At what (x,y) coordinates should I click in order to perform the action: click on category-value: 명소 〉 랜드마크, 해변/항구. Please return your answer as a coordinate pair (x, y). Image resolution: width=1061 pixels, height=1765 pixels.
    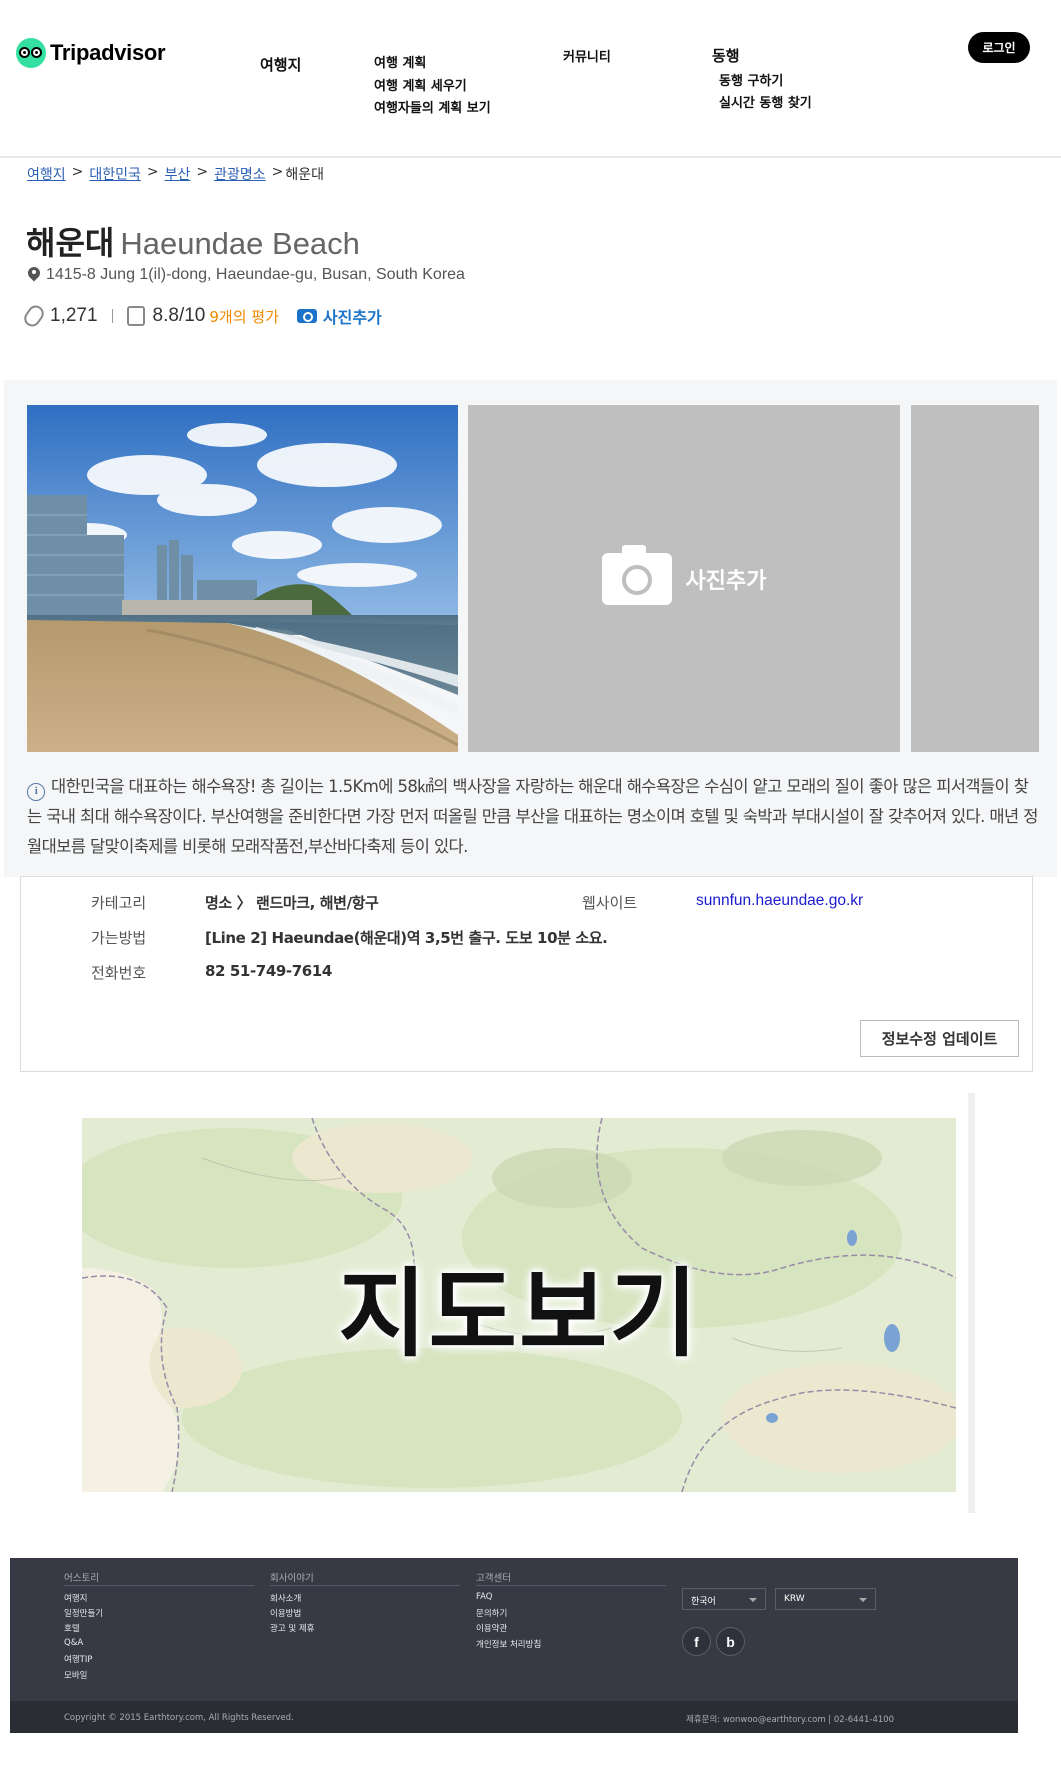
    Looking at the image, I should click on (292, 903).